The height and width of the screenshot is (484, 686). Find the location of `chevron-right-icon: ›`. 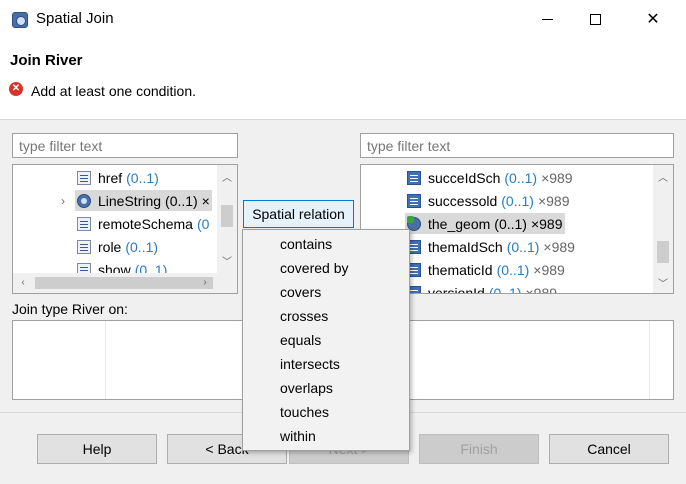

chevron-right-icon: › is located at coordinates (63, 201).